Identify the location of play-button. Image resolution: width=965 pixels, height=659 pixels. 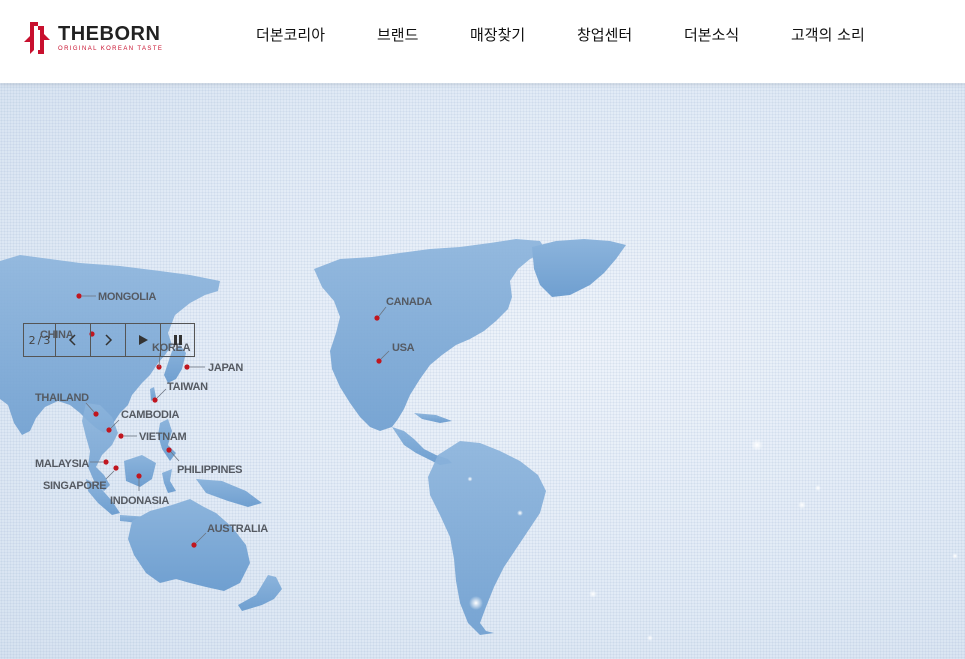
(143, 340).